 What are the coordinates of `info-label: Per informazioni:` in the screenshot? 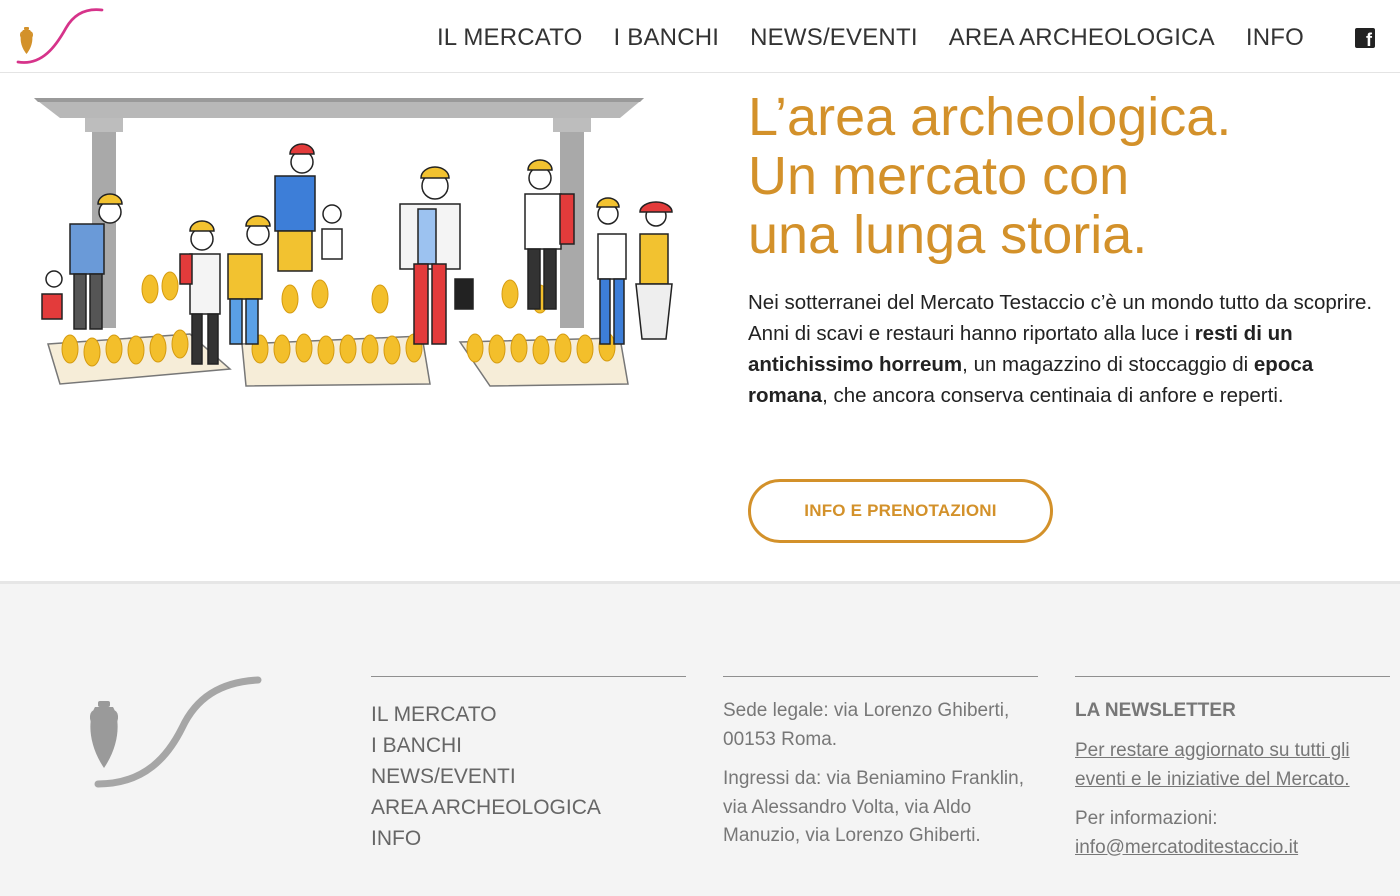 It's located at (1146, 818).